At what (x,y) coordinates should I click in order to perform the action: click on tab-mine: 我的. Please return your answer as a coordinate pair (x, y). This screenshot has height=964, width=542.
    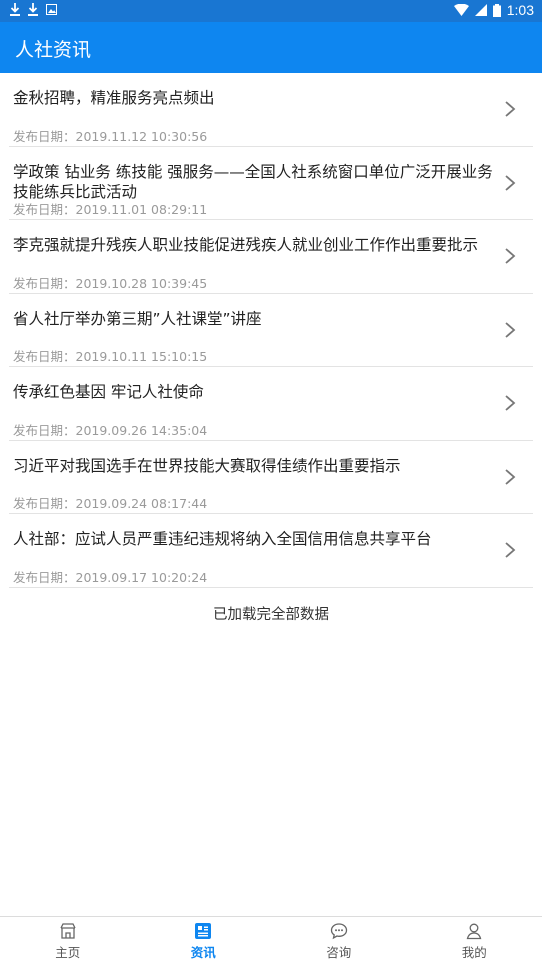
    Looking at the image, I should click on (474, 940).